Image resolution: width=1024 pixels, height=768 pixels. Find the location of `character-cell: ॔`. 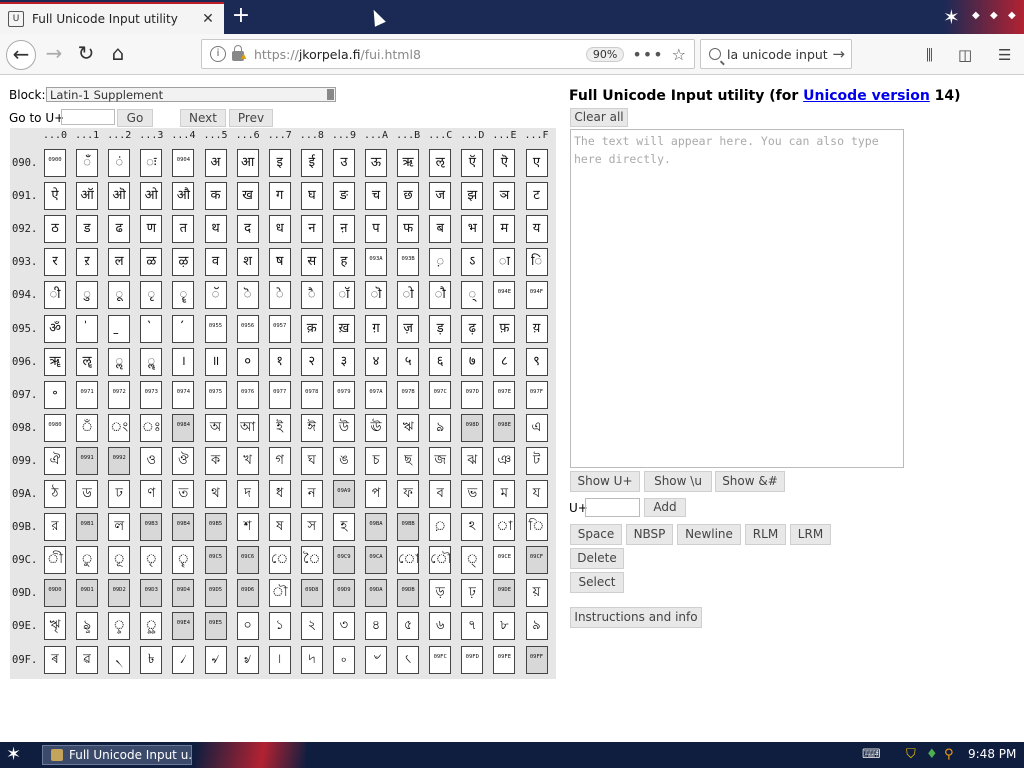

character-cell: ॔ is located at coordinates (183, 328).